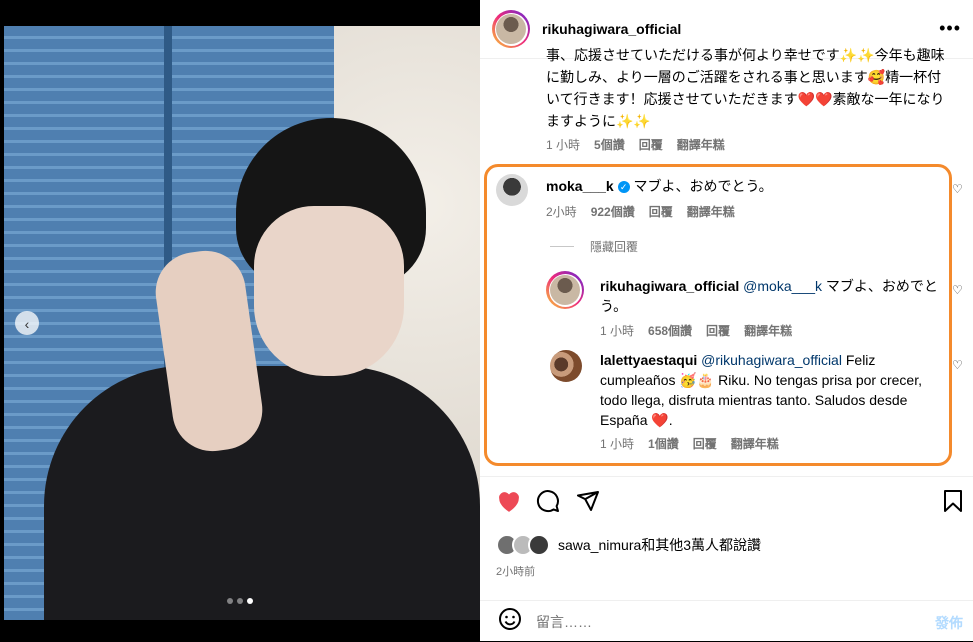 The width and height of the screenshot is (973, 642). What do you see at coordinates (716, 621) in the screenshot?
I see `comment-input` at bounding box center [716, 621].